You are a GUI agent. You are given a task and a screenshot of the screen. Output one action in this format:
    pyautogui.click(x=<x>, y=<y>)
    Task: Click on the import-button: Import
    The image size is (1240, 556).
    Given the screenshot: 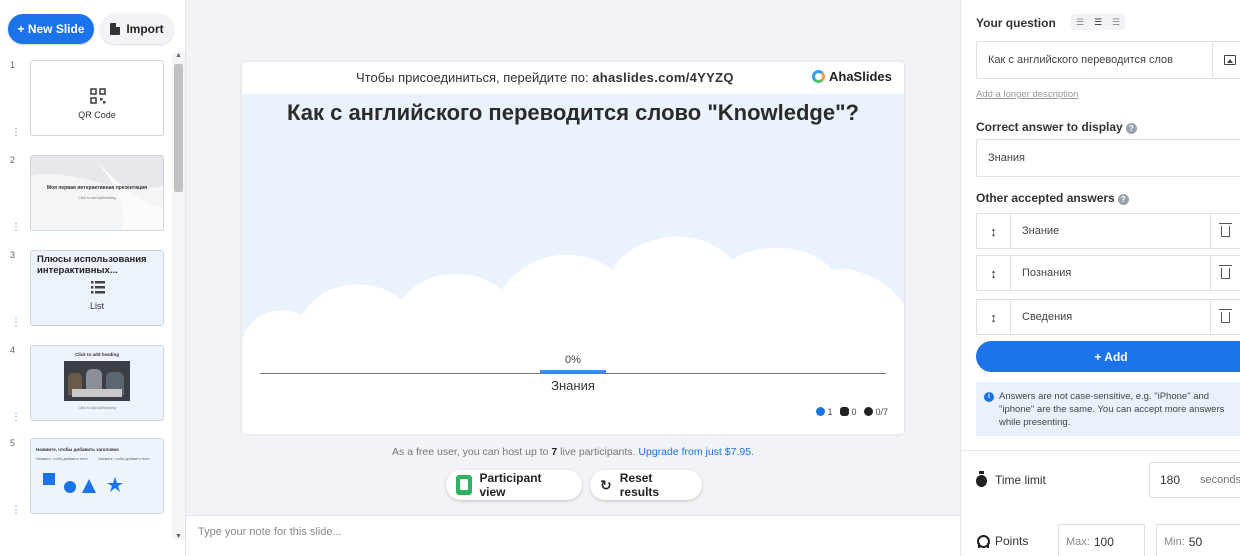 What is the action you would take?
    pyautogui.click(x=137, y=29)
    